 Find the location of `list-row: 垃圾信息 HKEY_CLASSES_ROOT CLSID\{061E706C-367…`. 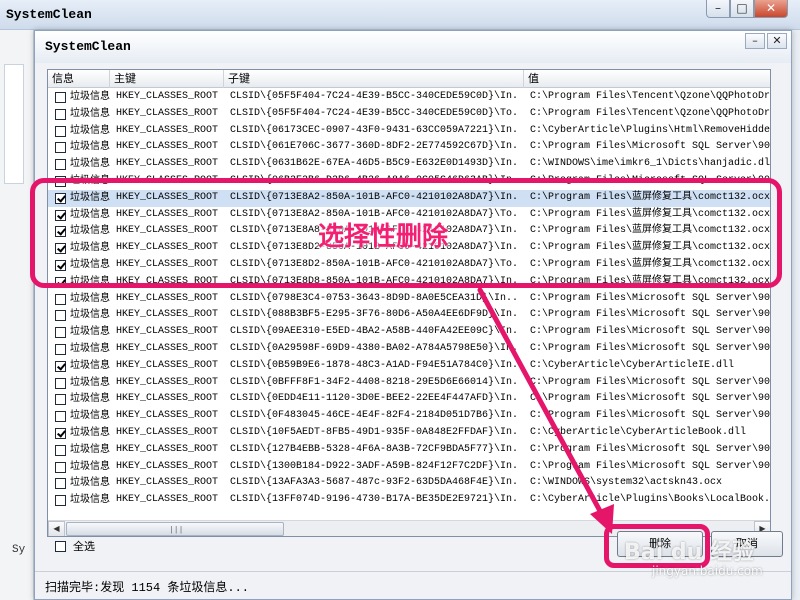

list-row: 垃圾信息 HKEY_CLASSES_ROOT CLSID\{061E706C-367… is located at coordinates (409, 147).